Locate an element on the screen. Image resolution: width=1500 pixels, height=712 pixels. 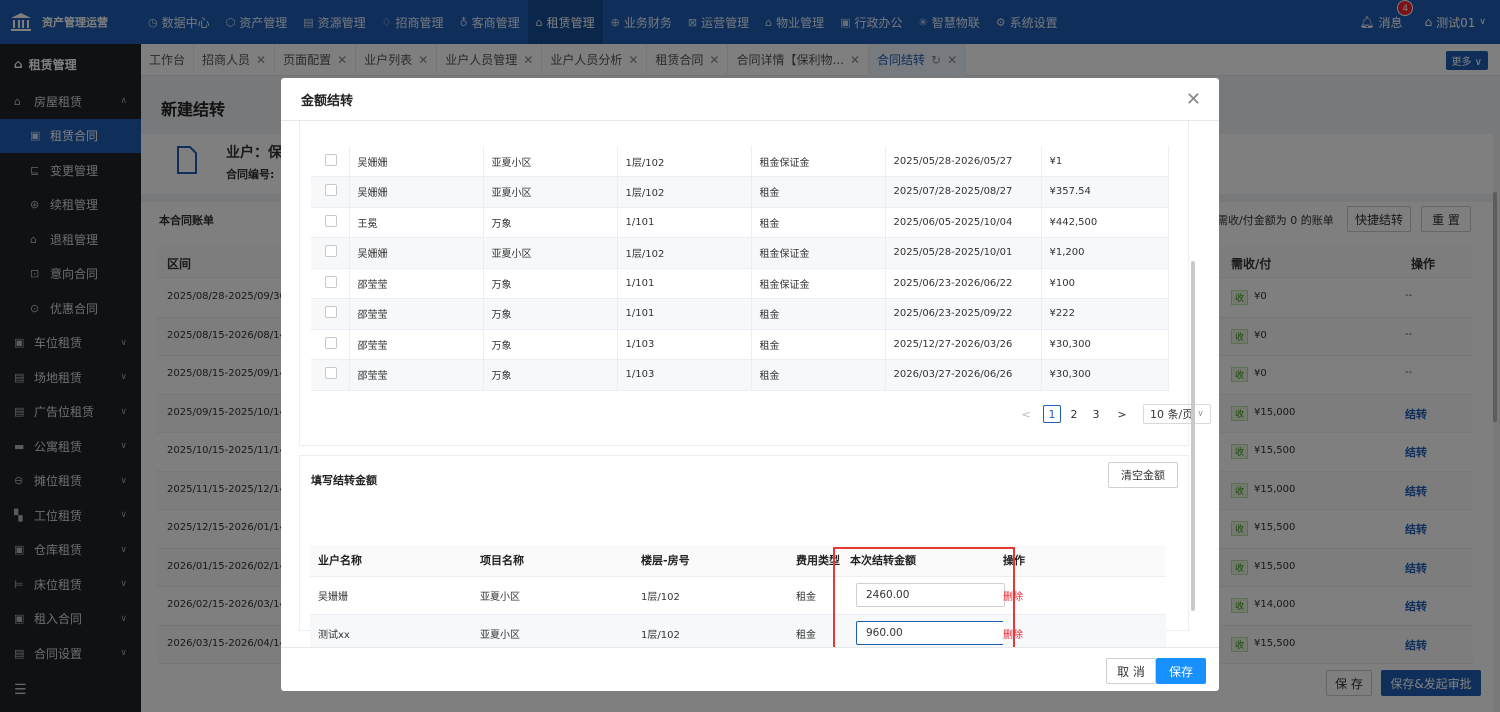
cell-amount: ¥442,500 is located at coordinates (1105, 222).